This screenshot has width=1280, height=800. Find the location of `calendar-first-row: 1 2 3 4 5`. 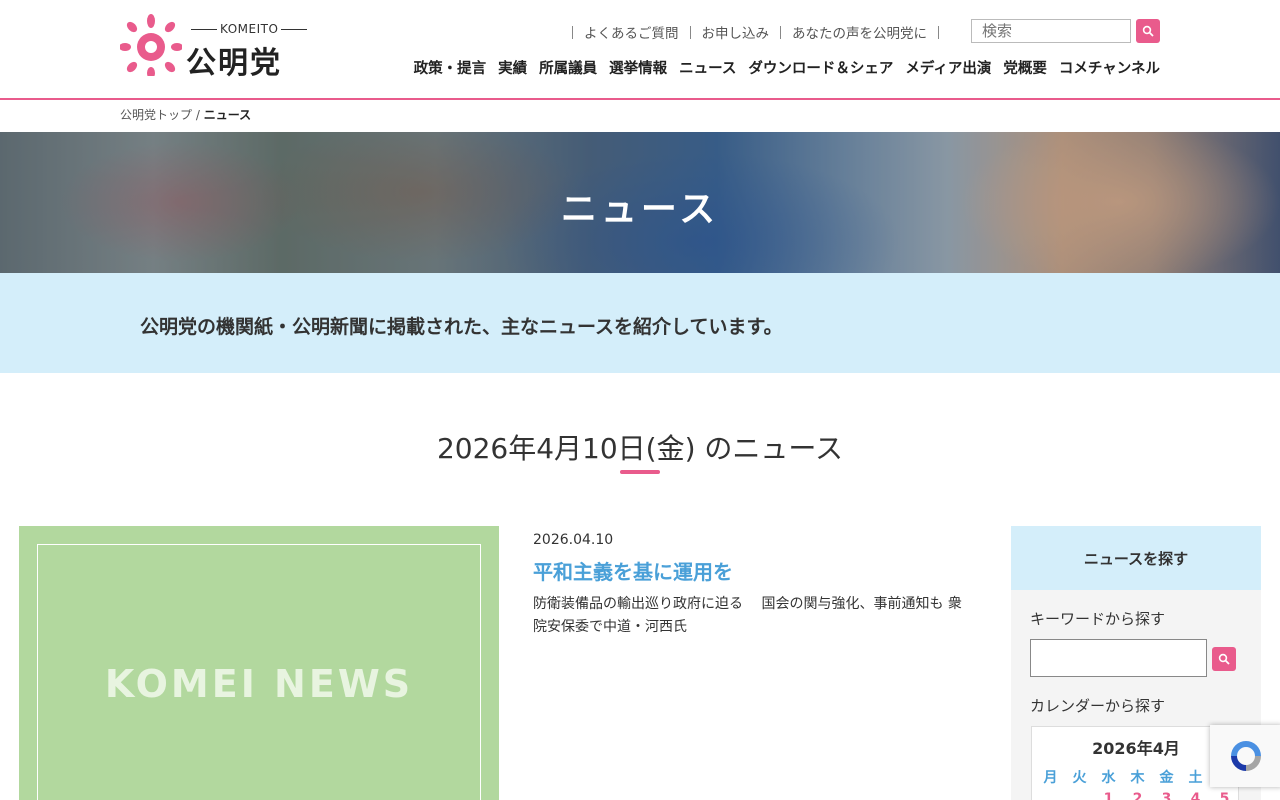

calendar-first-row: 1 2 3 4 5 is located at coordinates (1137, 795).